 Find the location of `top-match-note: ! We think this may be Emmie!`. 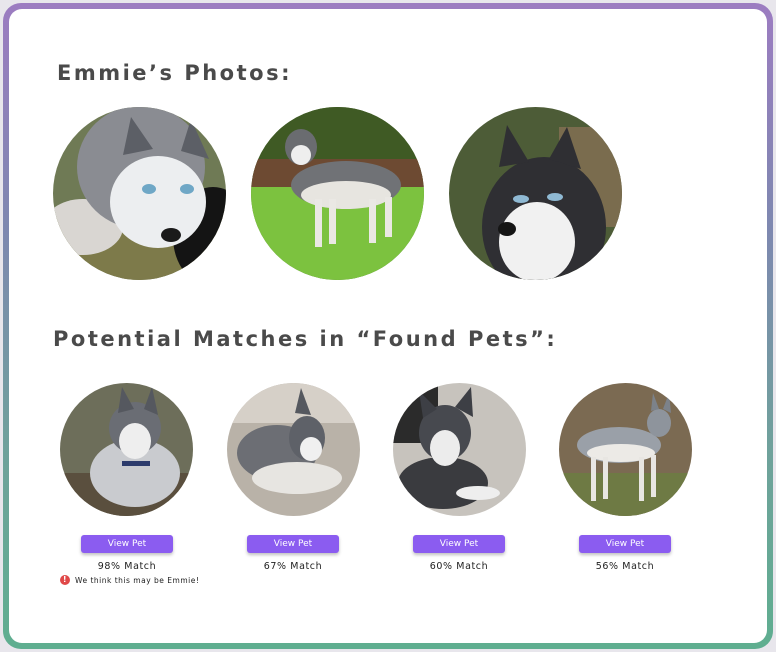

top-match-note: ! We think this may be Emmie! is located at coordinates (129, 580).